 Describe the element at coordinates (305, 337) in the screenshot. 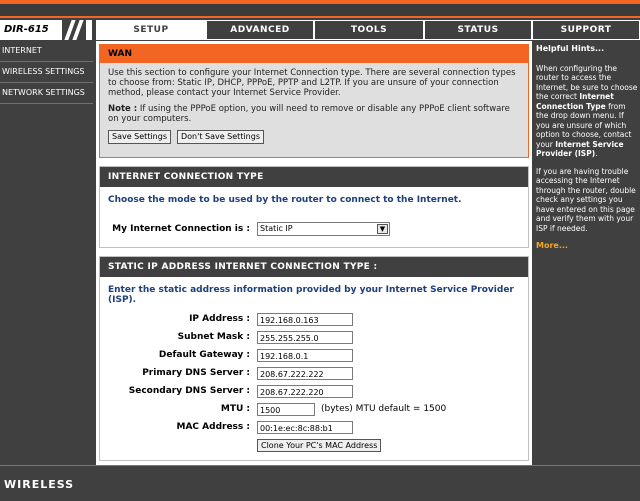

I see `subnet-mask-input: 255.255.255.0` at that location.